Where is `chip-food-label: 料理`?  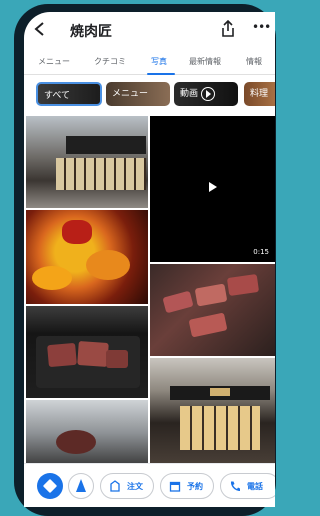
chip-food-label: 料理 is located at coordinates (259, 94).